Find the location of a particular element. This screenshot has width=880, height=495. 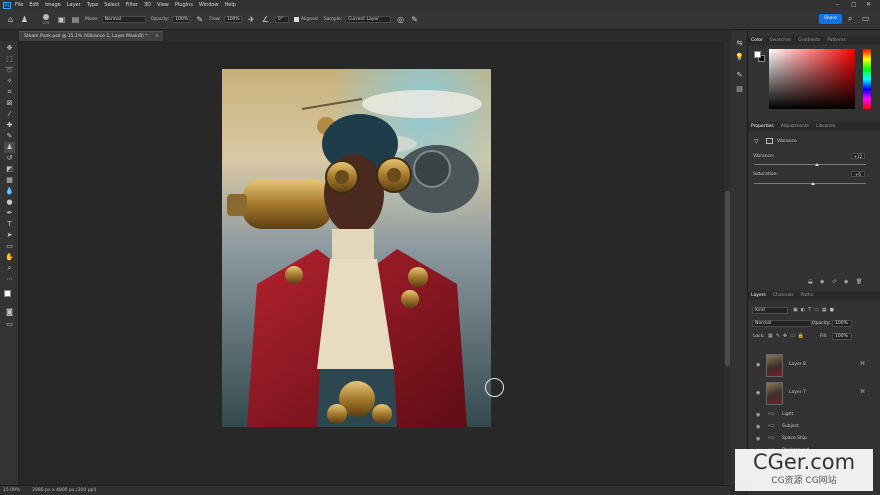

type-tool-icon: T is located at coordinates (9, 224).